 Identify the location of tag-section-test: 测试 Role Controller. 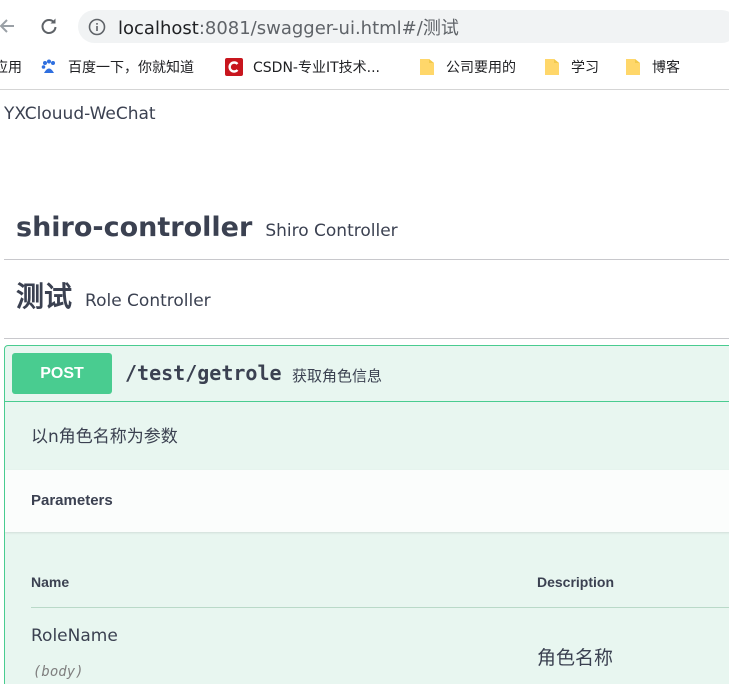
(366, 307).